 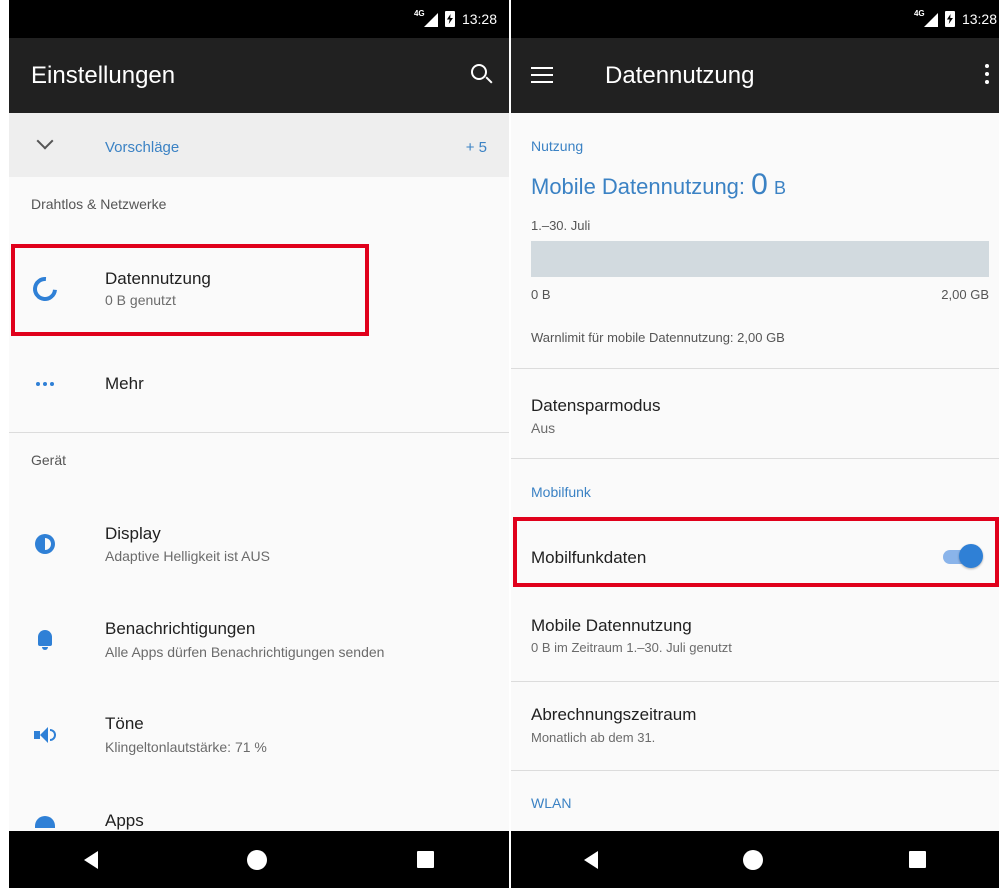 What do you see at coordinates (124, 723) in the screenshot?
I see `item-title: Töne` at bounding box center [124, 723].